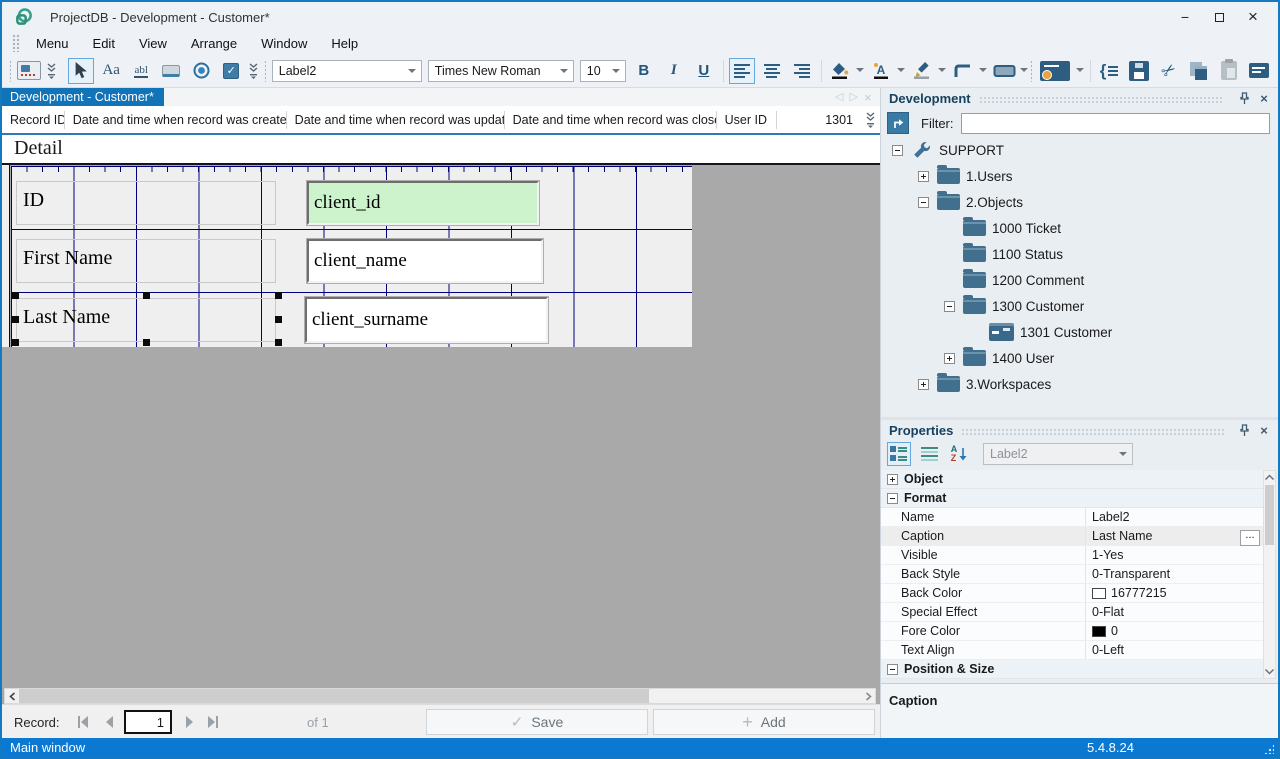 This screenshot has width=1280, height=759. Describe the element at coordinates (1072, 517) in the screenshot. I see `property-row-name: Name Label2` at that location.